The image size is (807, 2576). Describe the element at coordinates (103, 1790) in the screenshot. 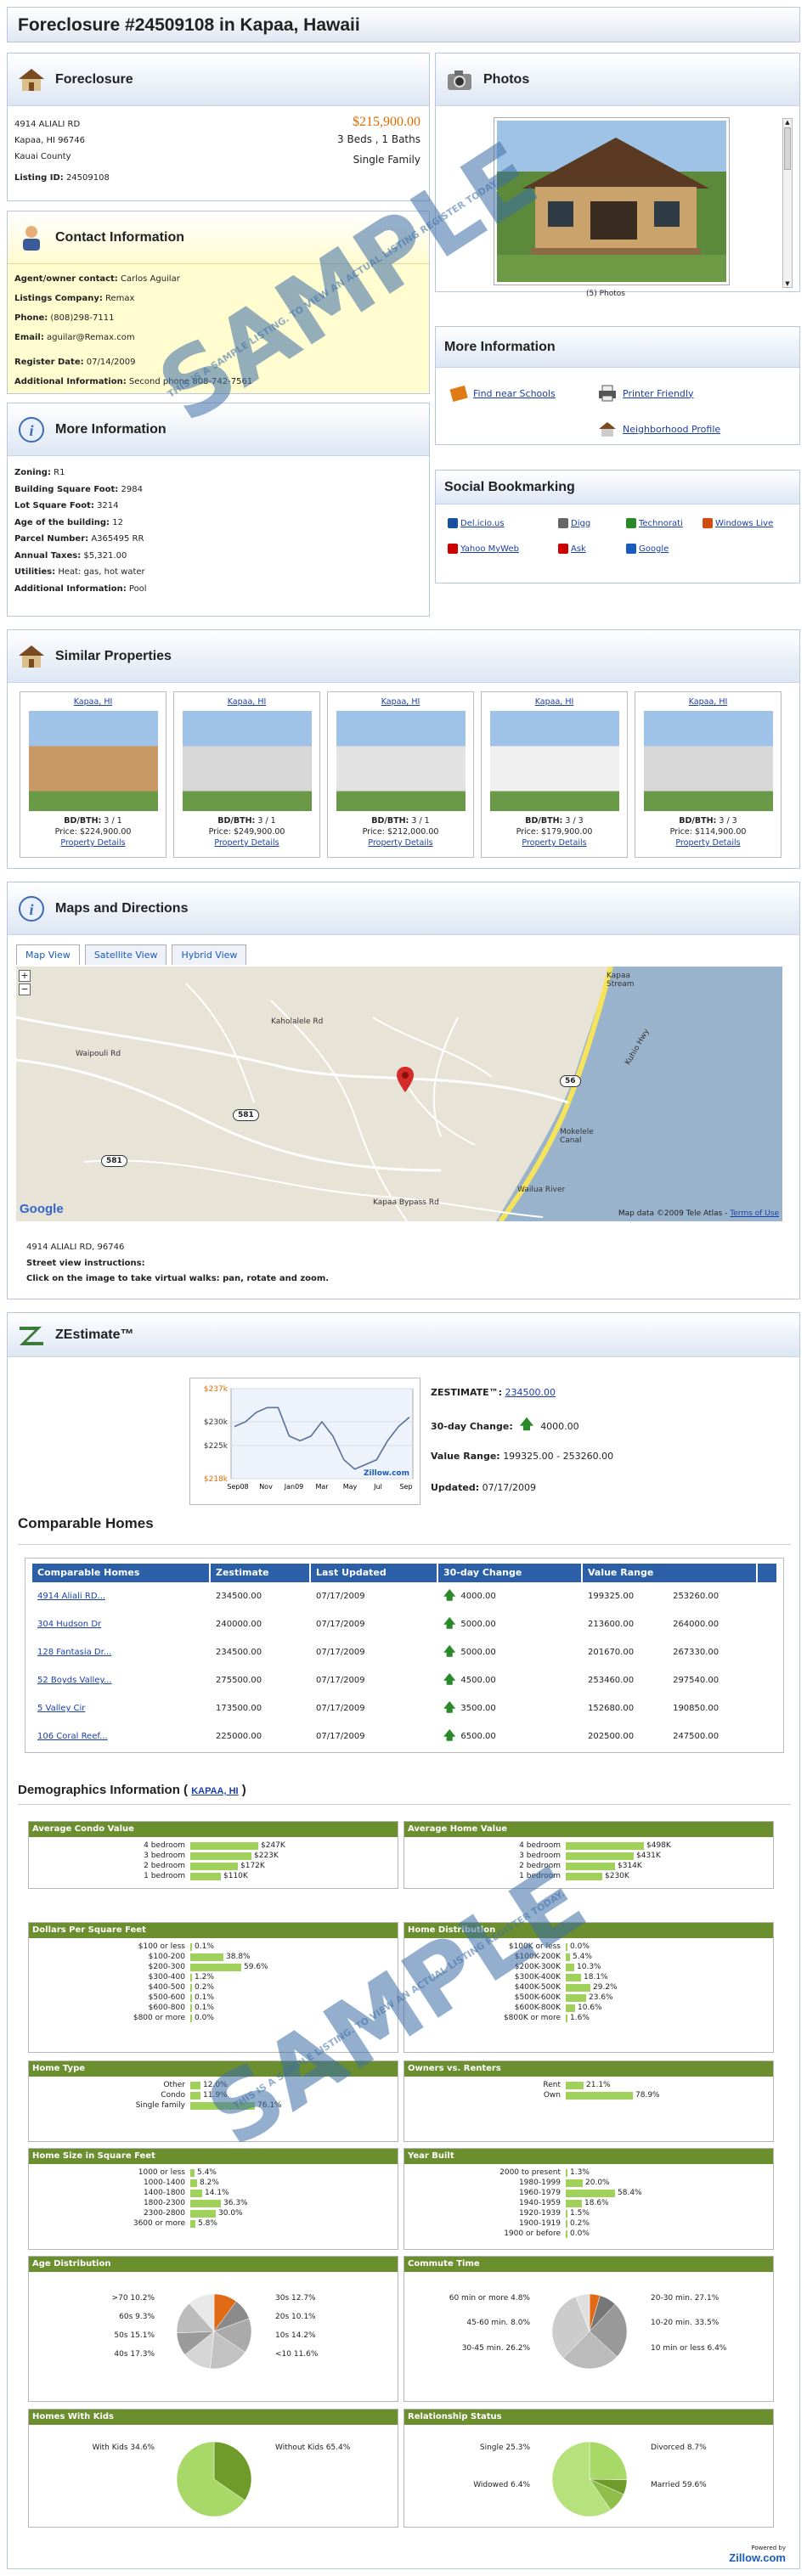

I see `demographics-header: Demographics Information (` at that location.